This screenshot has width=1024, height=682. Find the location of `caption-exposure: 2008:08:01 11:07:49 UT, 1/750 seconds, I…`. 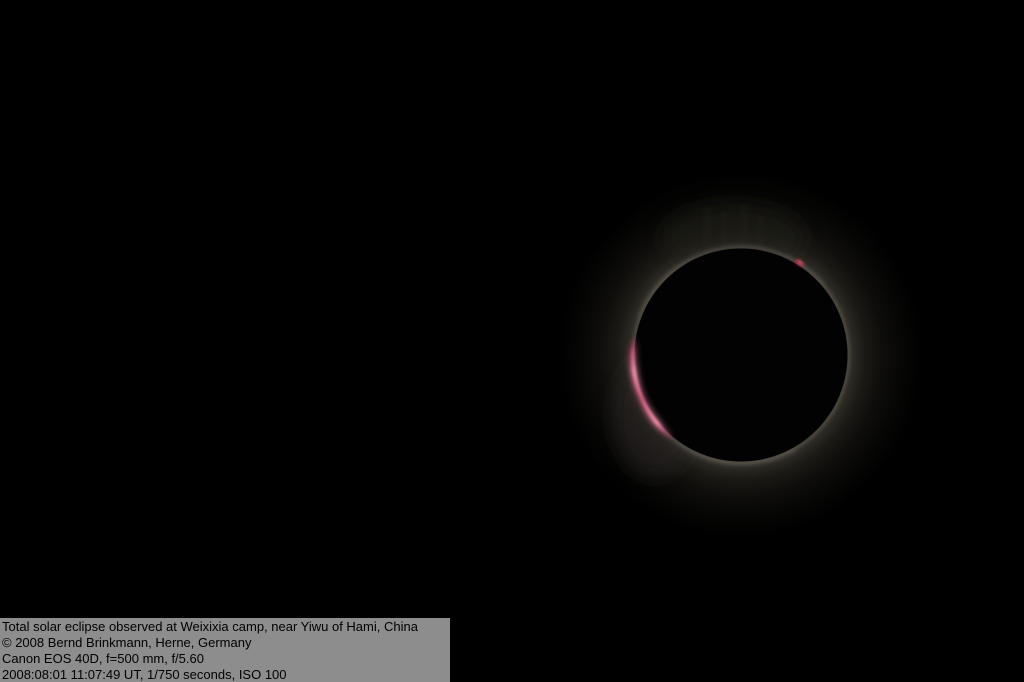

caption-exposure: 2008:08:01 11:07:49 UT, 1/750 seconds, I… is located at coordinates (144, 674).